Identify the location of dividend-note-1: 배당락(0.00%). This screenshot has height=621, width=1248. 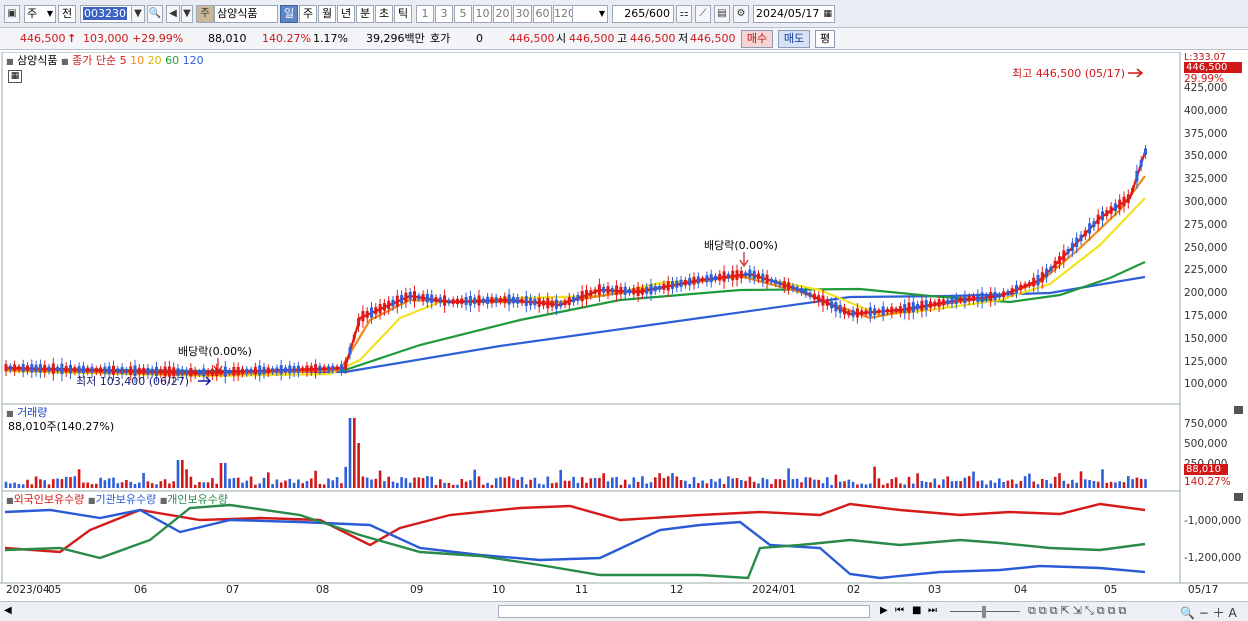
(215, 351).